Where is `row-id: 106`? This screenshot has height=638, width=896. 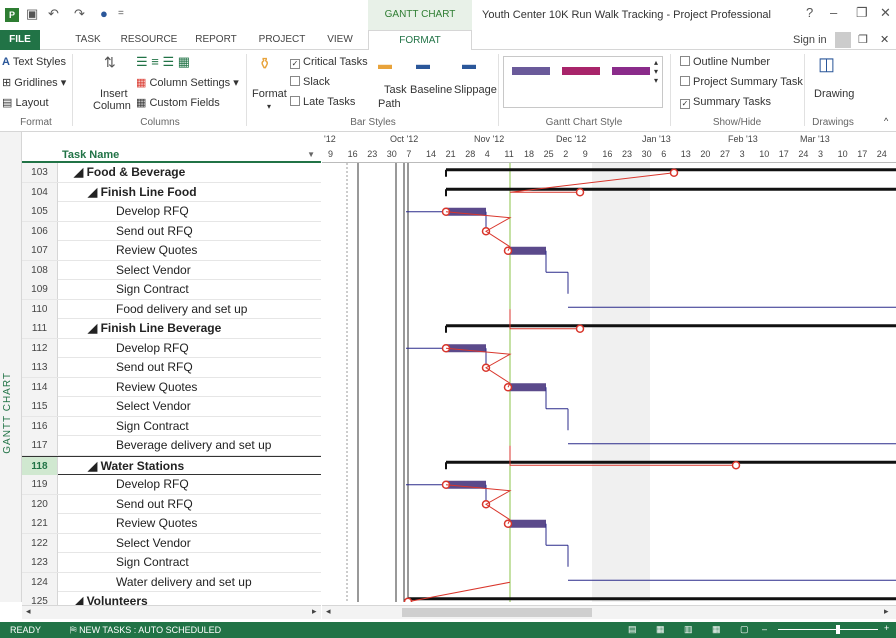
row-id: 106 is located at coordinates (40, 231).